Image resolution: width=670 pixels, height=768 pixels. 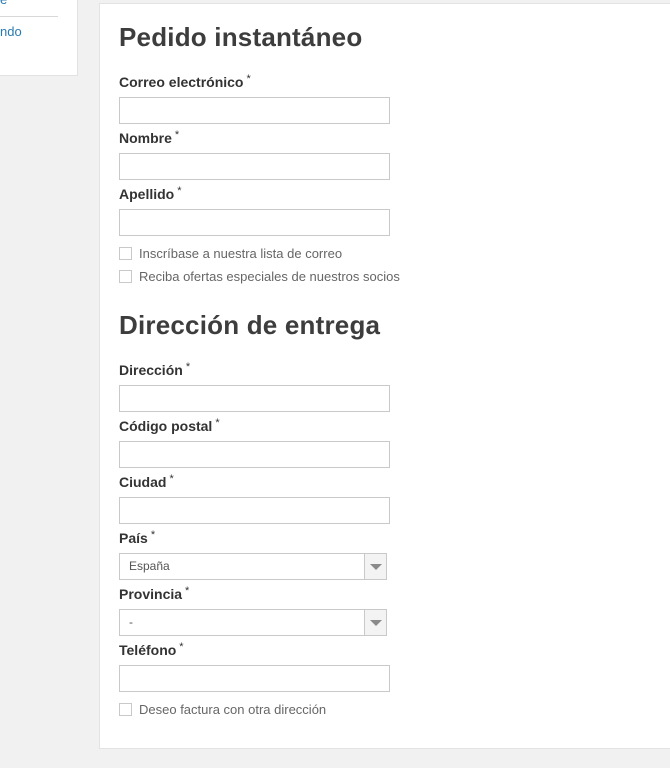 I want to click on city-label: Ciudad *, so click(x=146, y=481).